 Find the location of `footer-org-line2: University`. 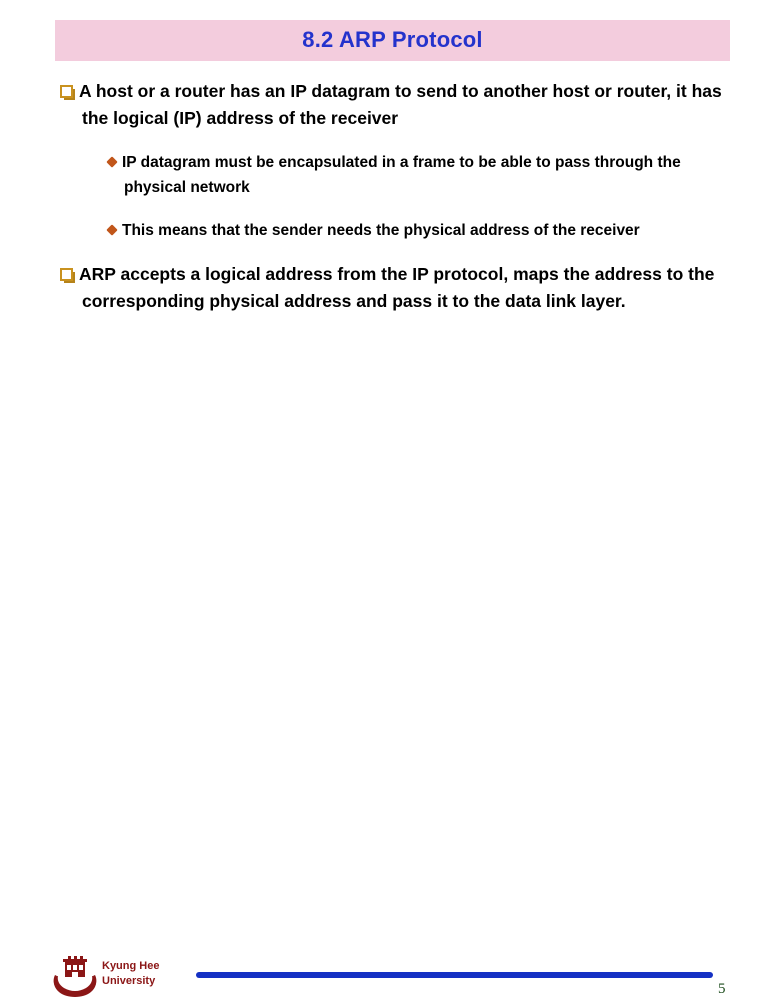

footer-org-line2: University is located at coordinates (129, 981).